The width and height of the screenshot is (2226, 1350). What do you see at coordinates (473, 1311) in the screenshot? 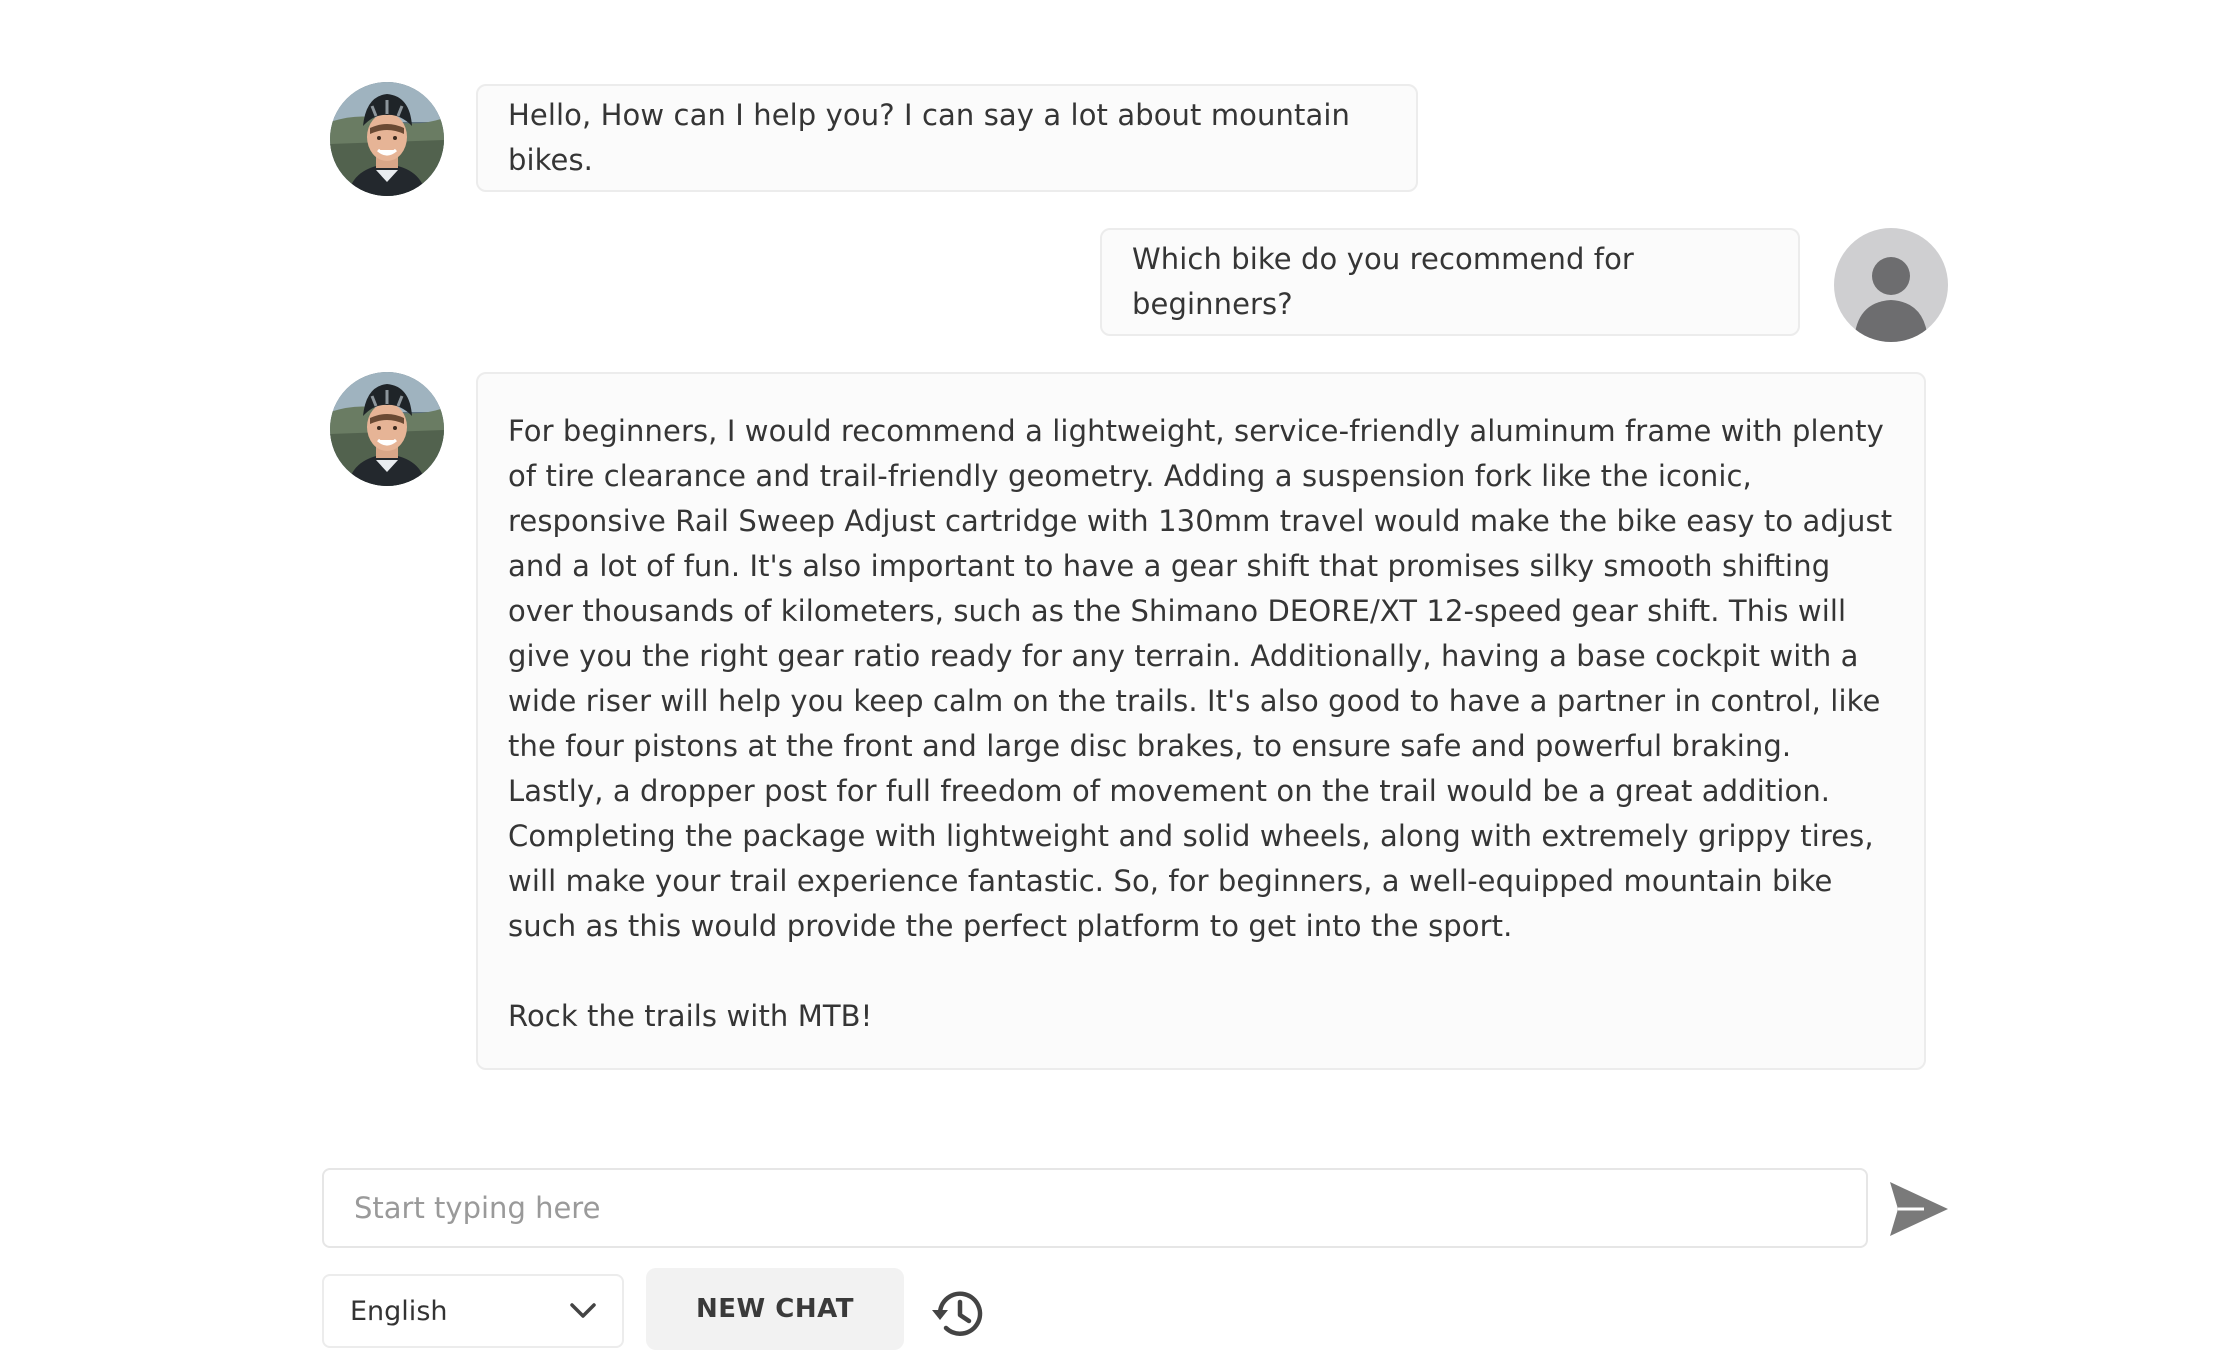
I see `language-select: English` at bounding box center [473, 1311].